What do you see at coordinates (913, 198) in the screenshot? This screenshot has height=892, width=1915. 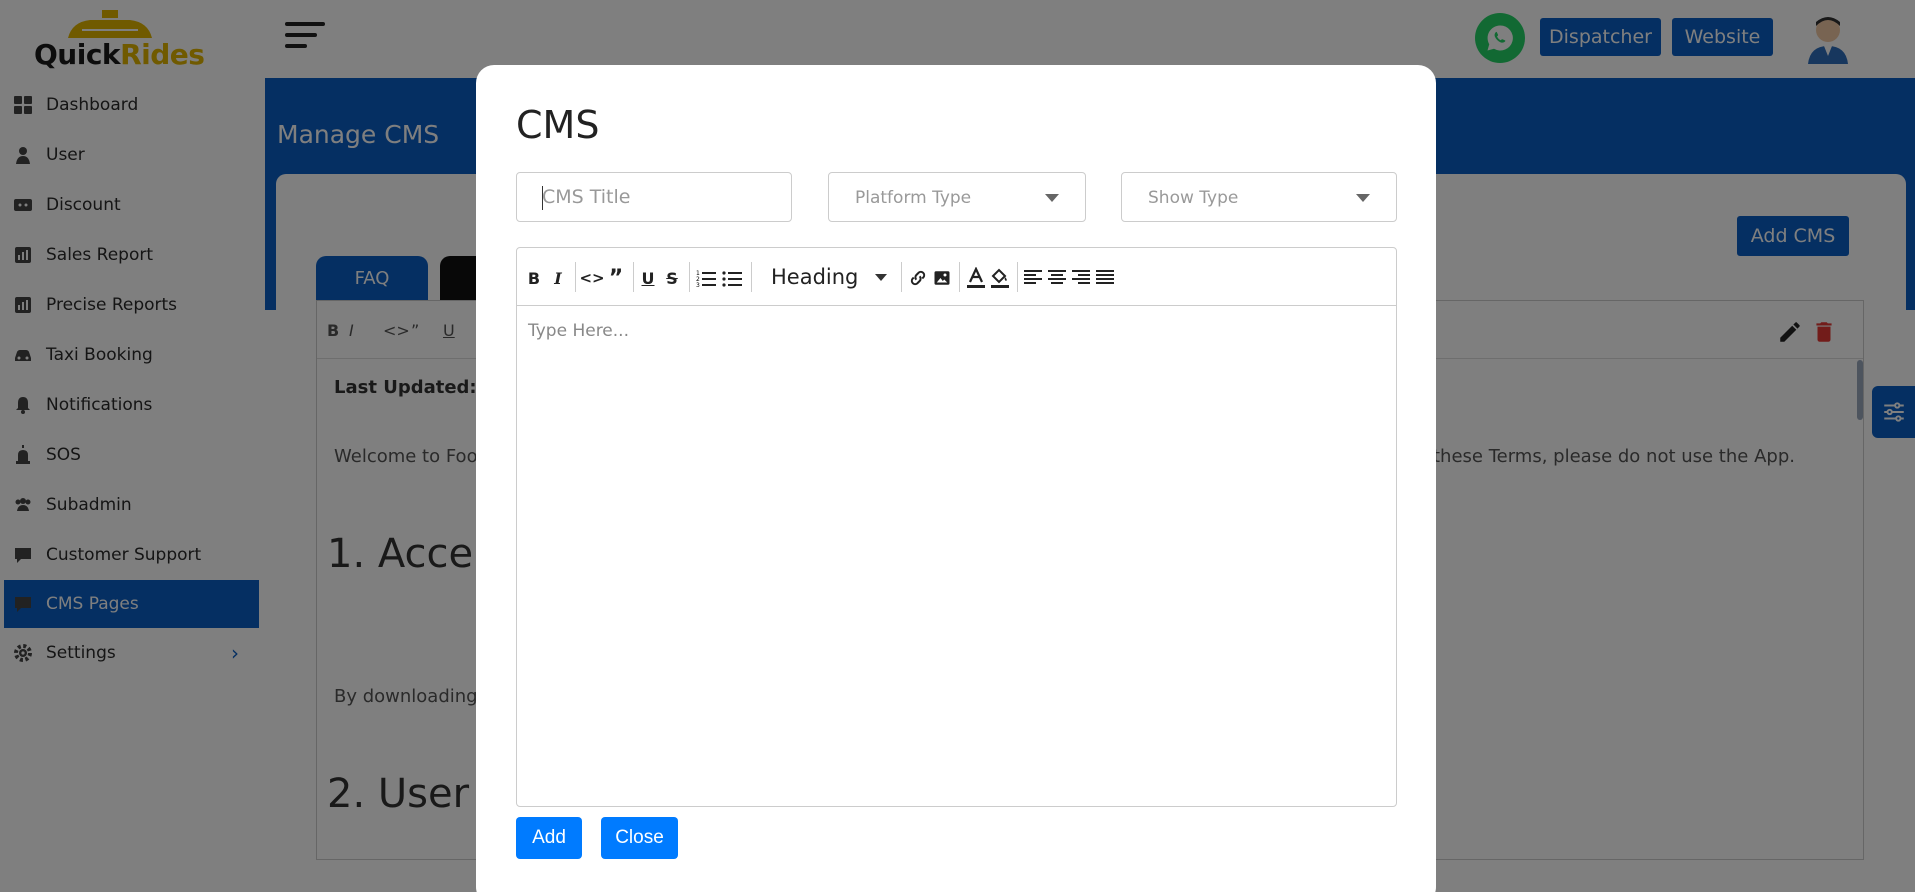 I see `platform-type-placeholder: Platform Type` at bounding box center [913, 198].